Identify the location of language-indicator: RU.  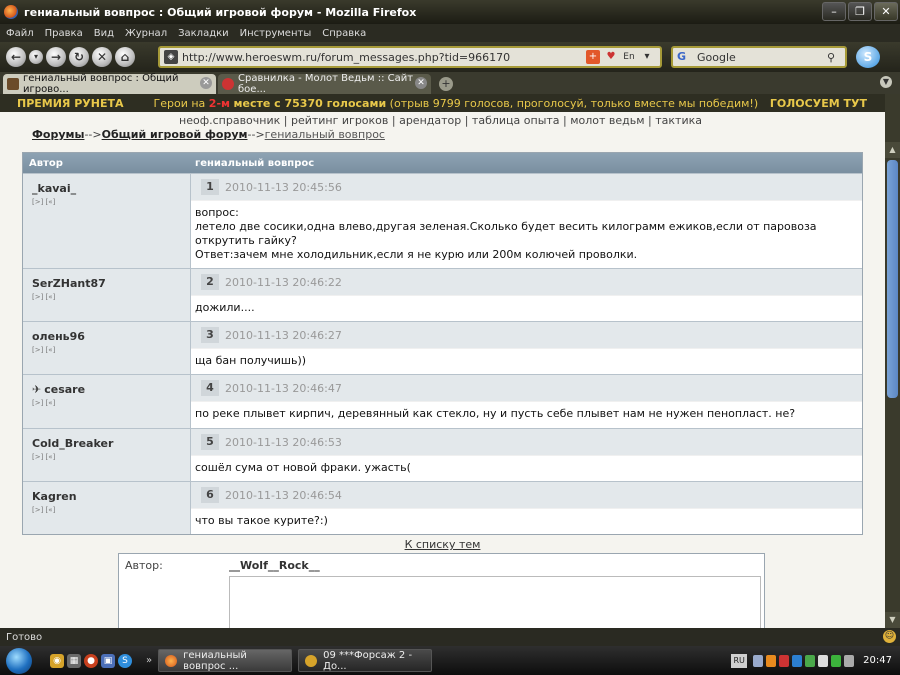
(739, 660).